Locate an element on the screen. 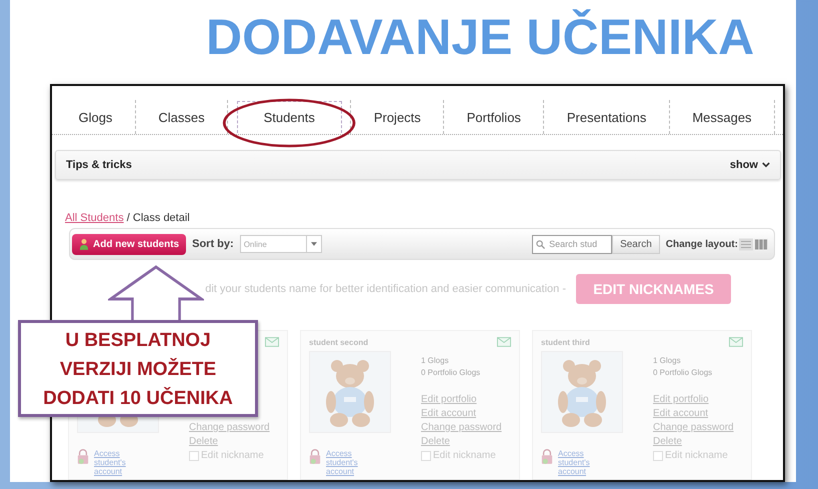 The width and height of the screenshot is (818, 489). search-field: Search stud is located at coordinates (572, 244).